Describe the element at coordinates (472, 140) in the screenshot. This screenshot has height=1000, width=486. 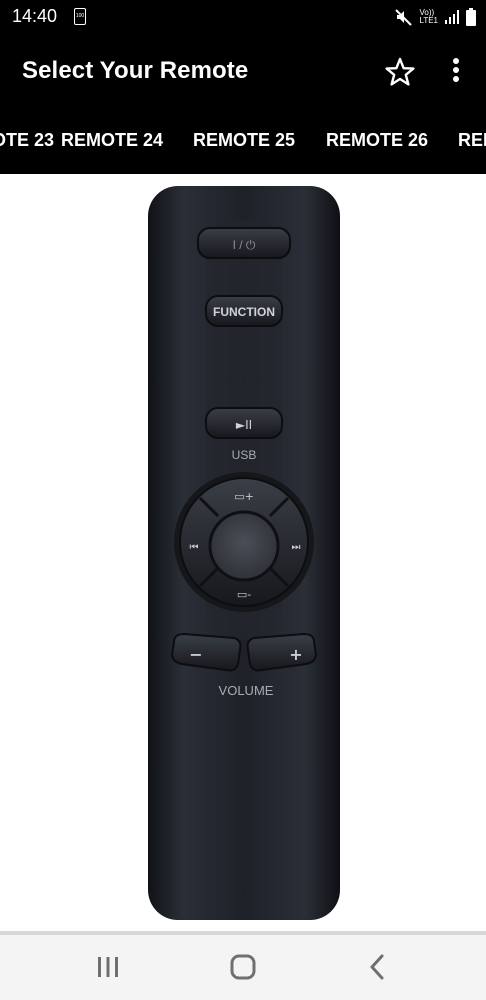
I see `tab-remote-27: REMOTE 27` at that location.